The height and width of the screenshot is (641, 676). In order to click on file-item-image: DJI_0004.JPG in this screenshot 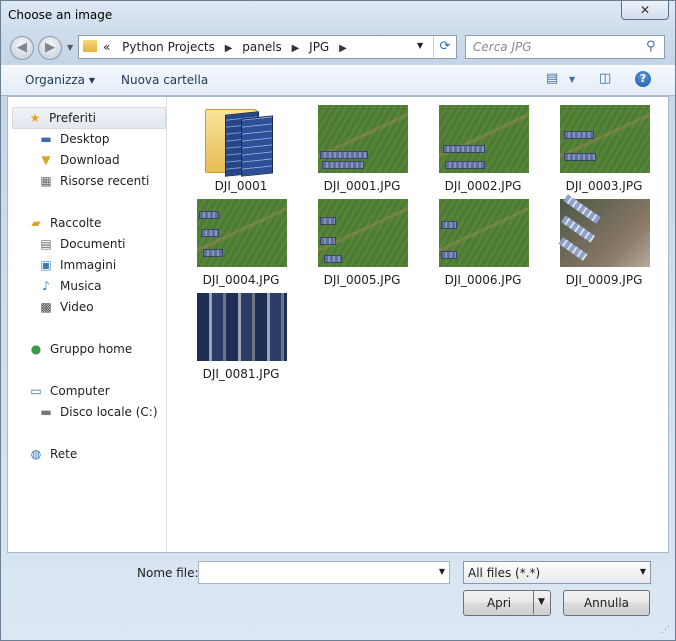, I will do `click(233, 245)`.